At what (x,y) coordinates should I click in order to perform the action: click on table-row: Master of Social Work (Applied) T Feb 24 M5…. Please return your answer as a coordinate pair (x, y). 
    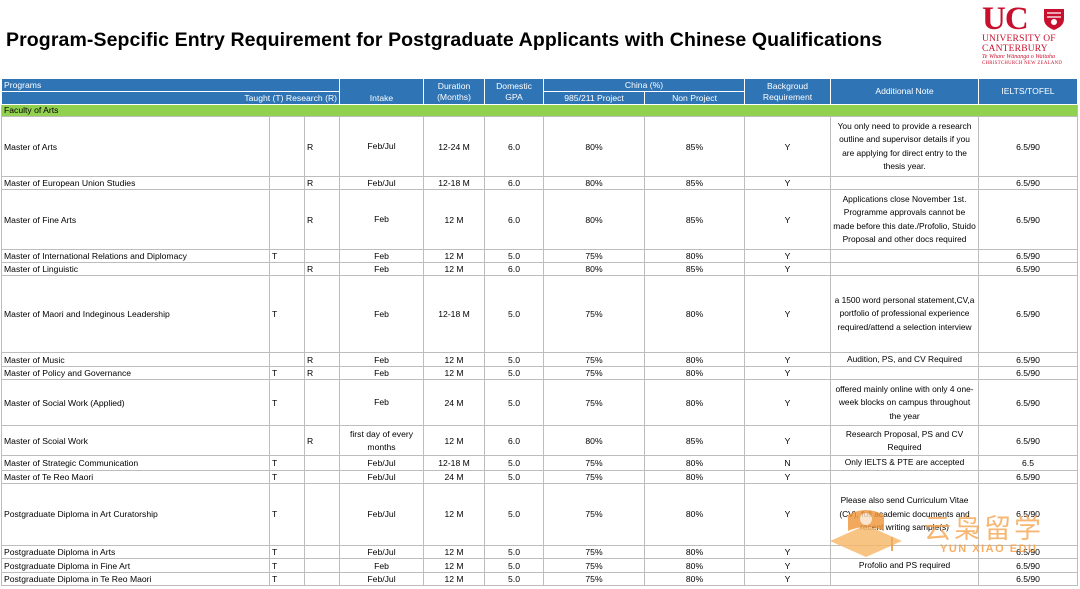
    Looking at the image, I should click on (540, 403).